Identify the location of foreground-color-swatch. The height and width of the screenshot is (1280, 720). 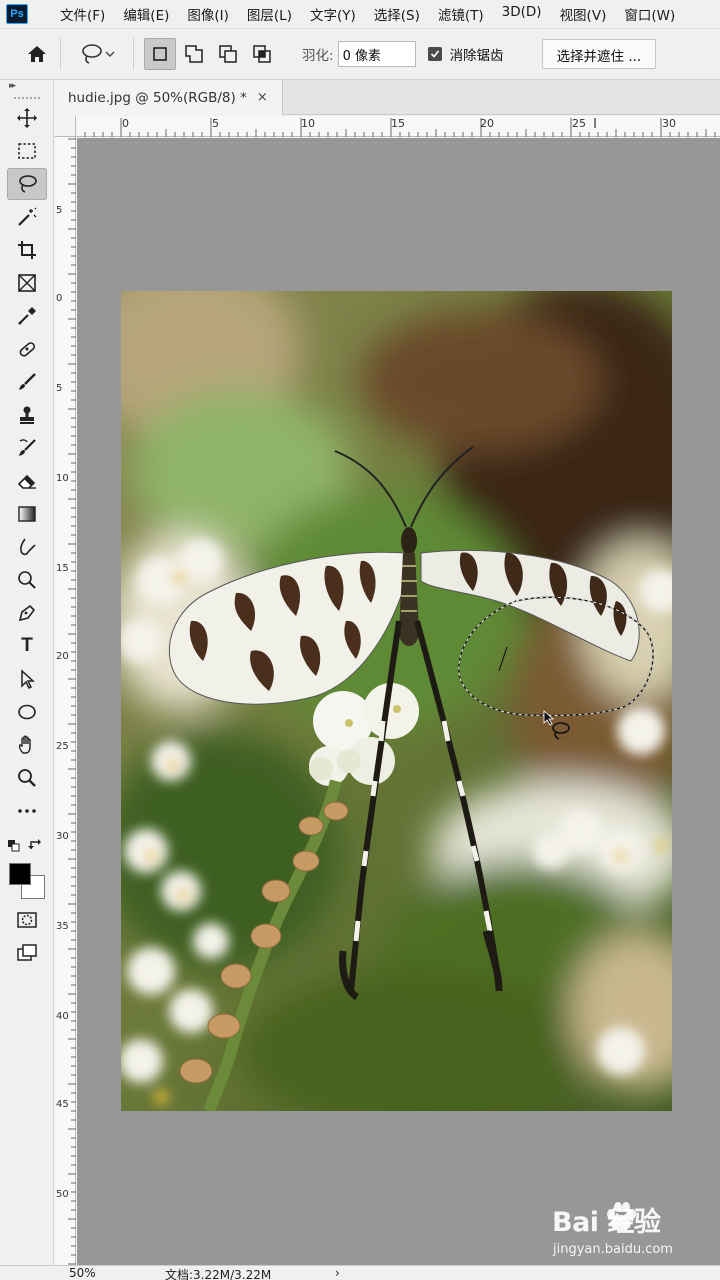
(20, 874).